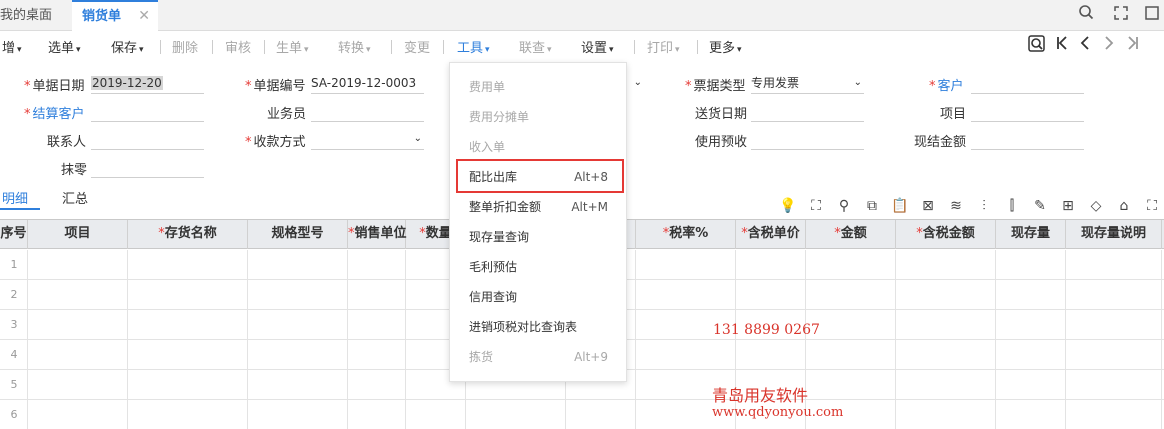  What do you see at coordinates (64, 46) in the screenshot?
I see `select-button: 选单 ▾` at bounding box center [64, 46].